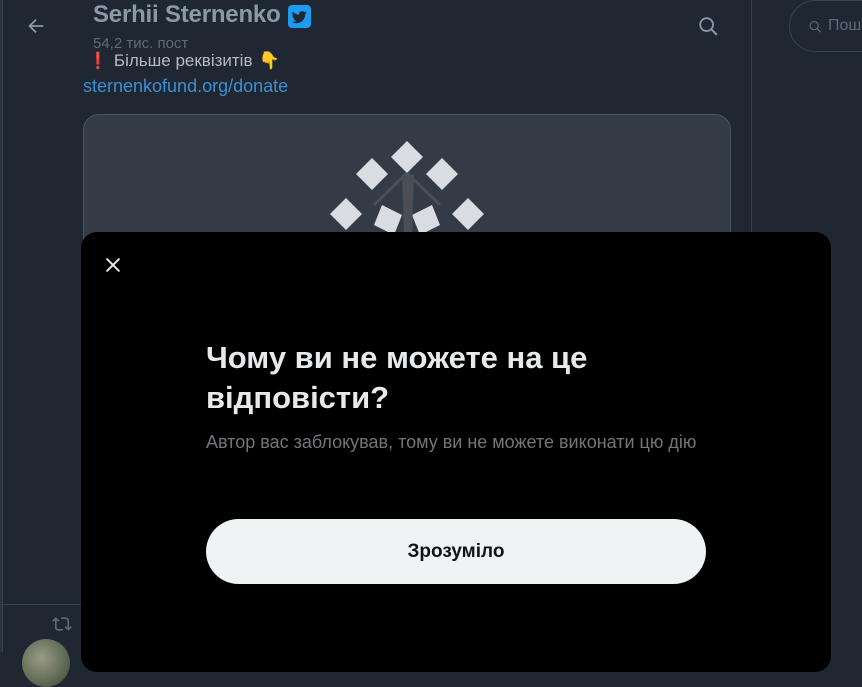 The image size is (862, 687). I want to click on timeline-border-left, so click(2, 326).